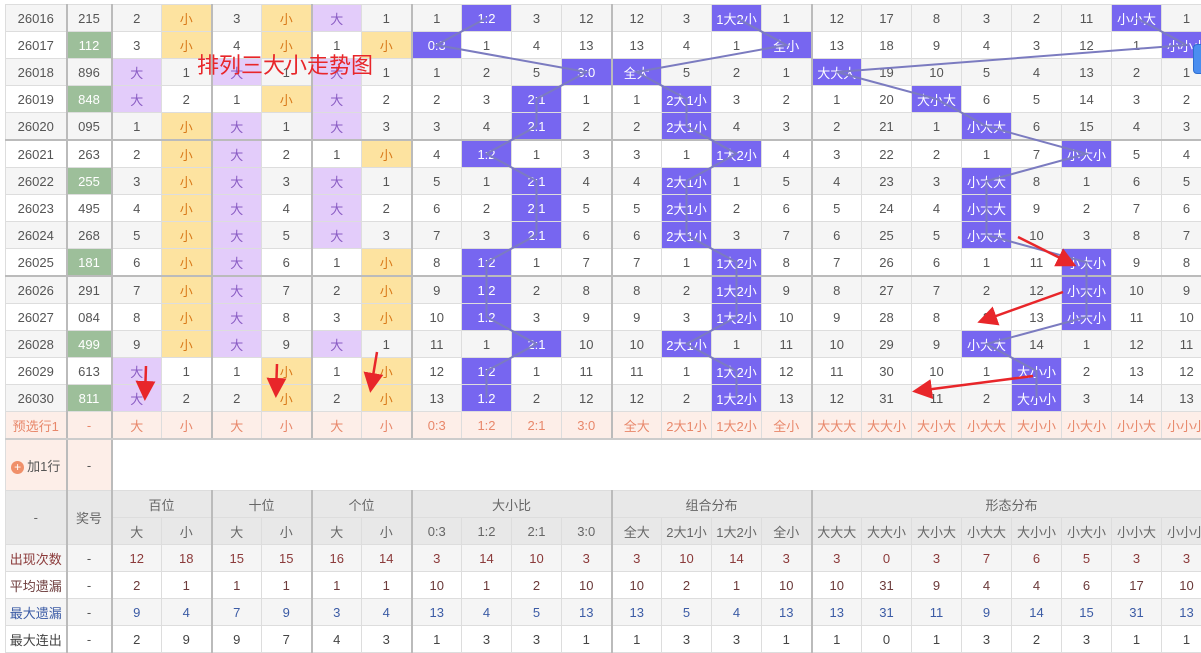 The image size is (1201, 653). I want to click on preselect-option: 全小, so click(787, 426).